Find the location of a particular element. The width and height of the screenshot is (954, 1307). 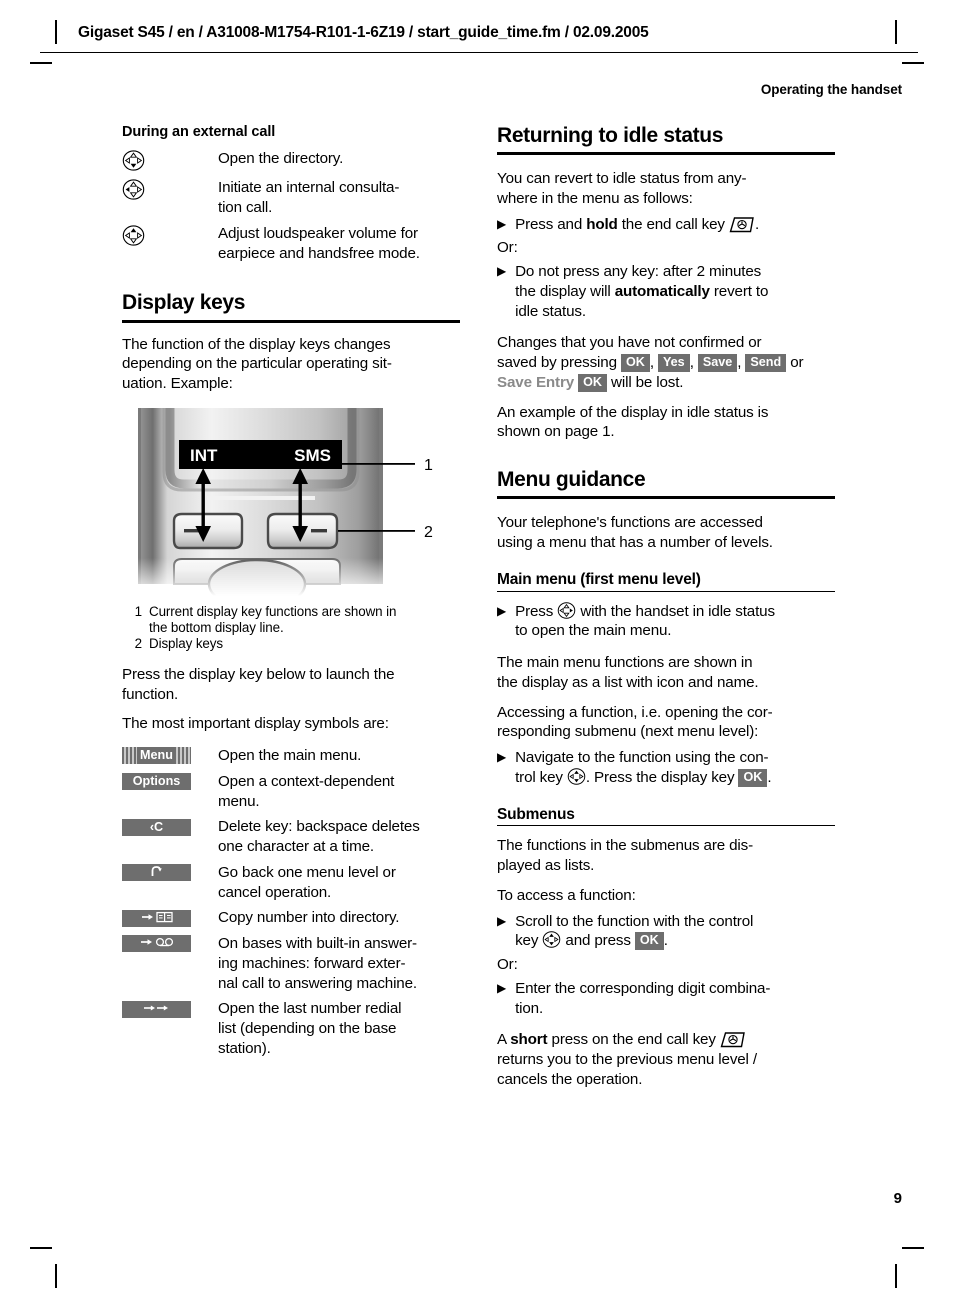

backspace-badge-icon: ‹C is located at coordinates (170, 826).